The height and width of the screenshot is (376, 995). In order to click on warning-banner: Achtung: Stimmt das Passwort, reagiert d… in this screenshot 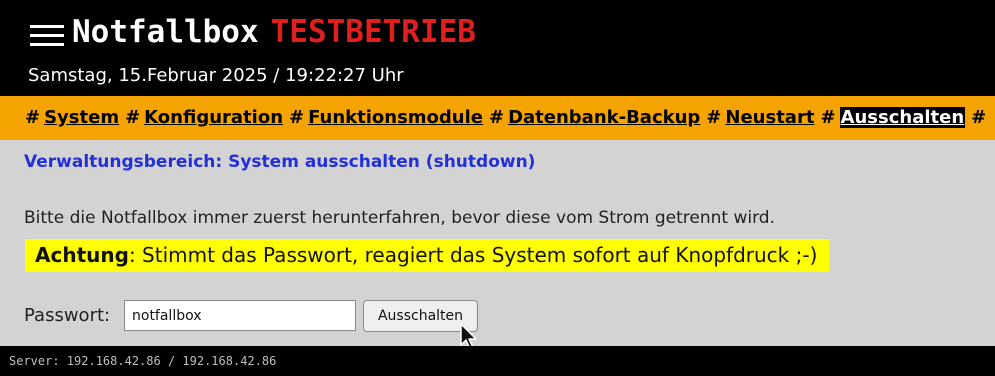, I will do `click(427, 255)`.